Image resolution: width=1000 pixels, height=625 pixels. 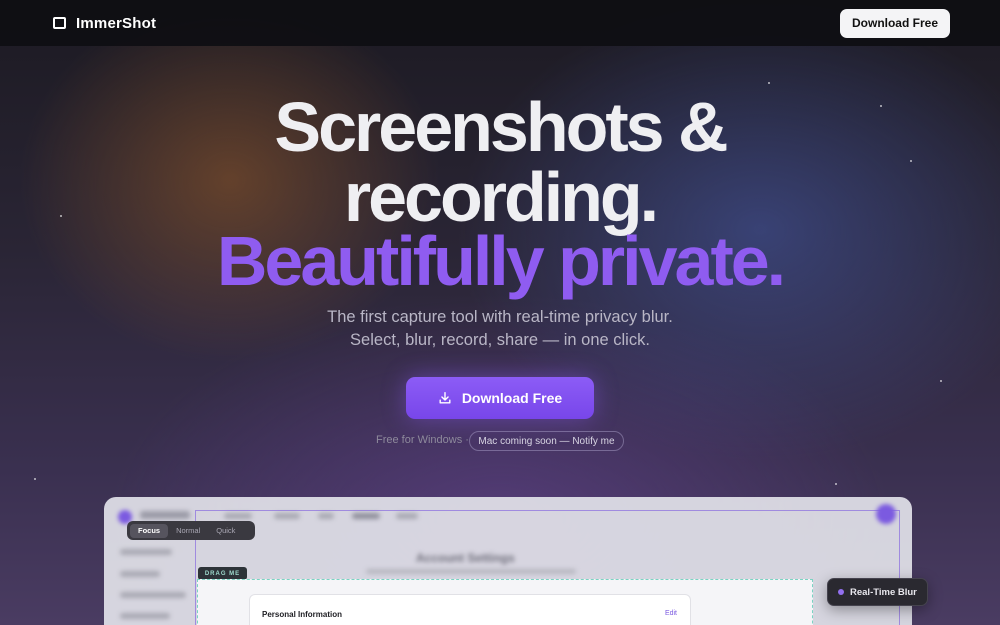 What do you see at coordinates (165, 515) in the screenshot?
I see `preview-nav-text` at bounding box center [165, 515].